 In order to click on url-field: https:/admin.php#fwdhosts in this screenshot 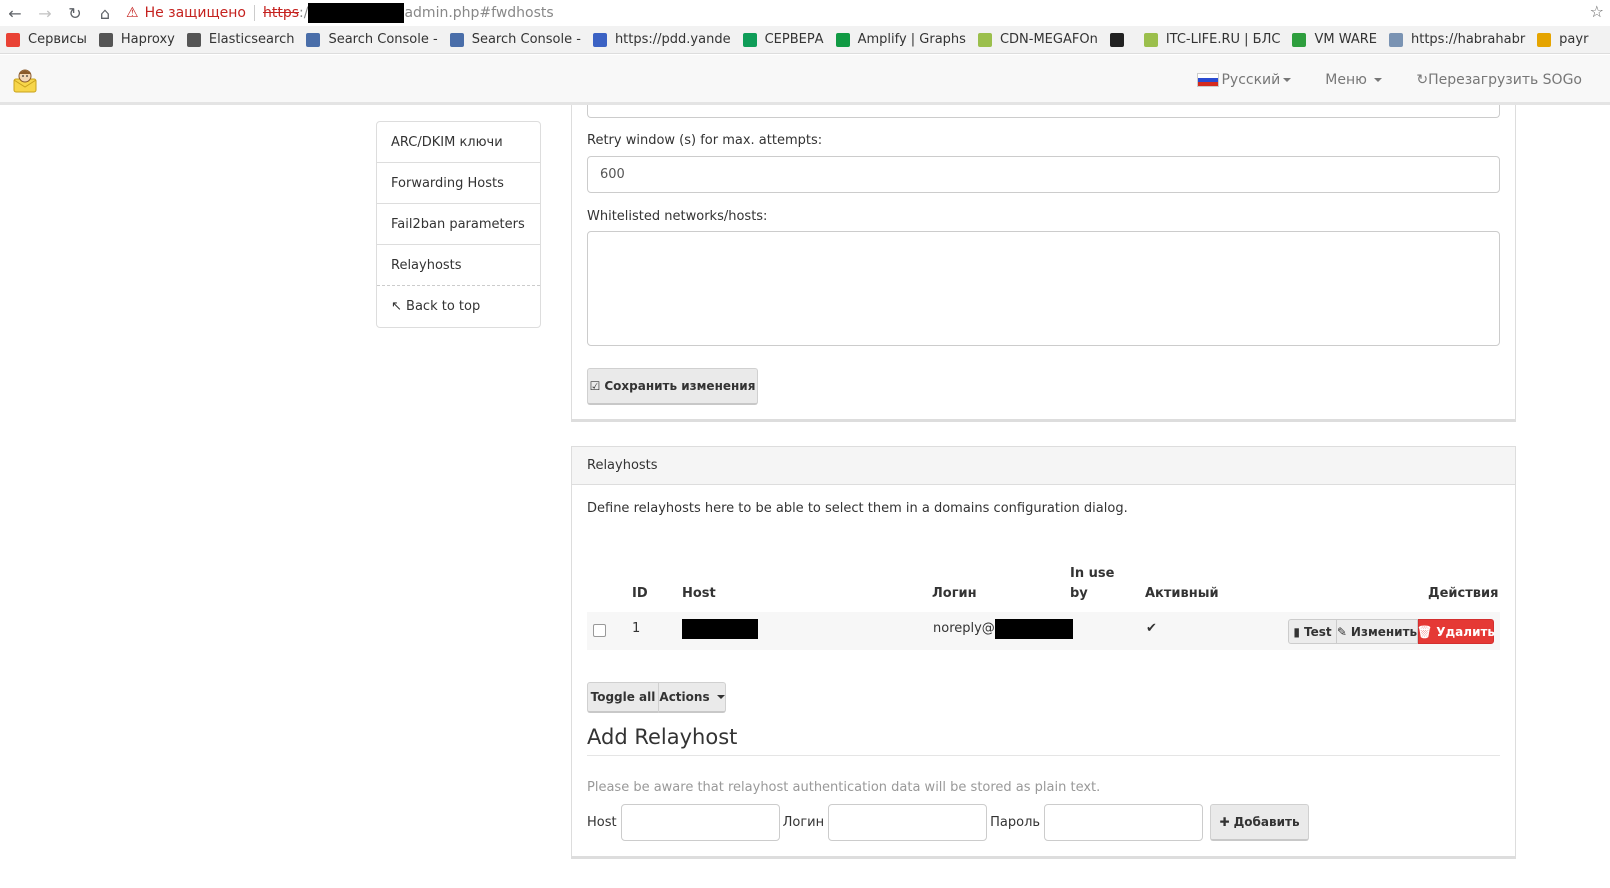, I will do `click(408, 13)`.